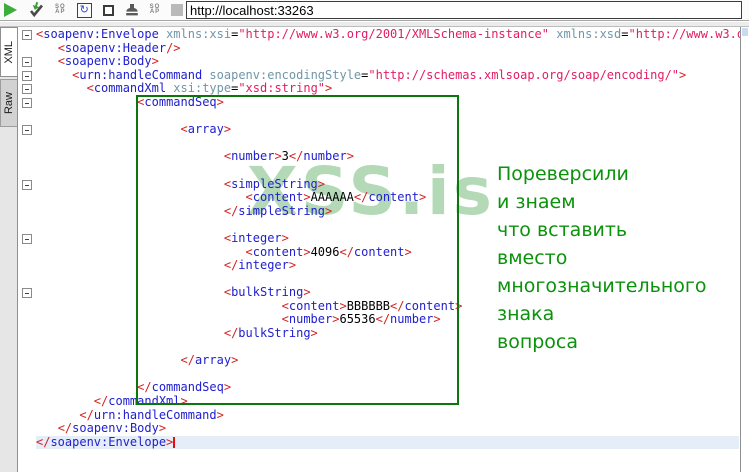 The image size is (749, 472). I want to click on code-token: 65536, so click(357, 319).